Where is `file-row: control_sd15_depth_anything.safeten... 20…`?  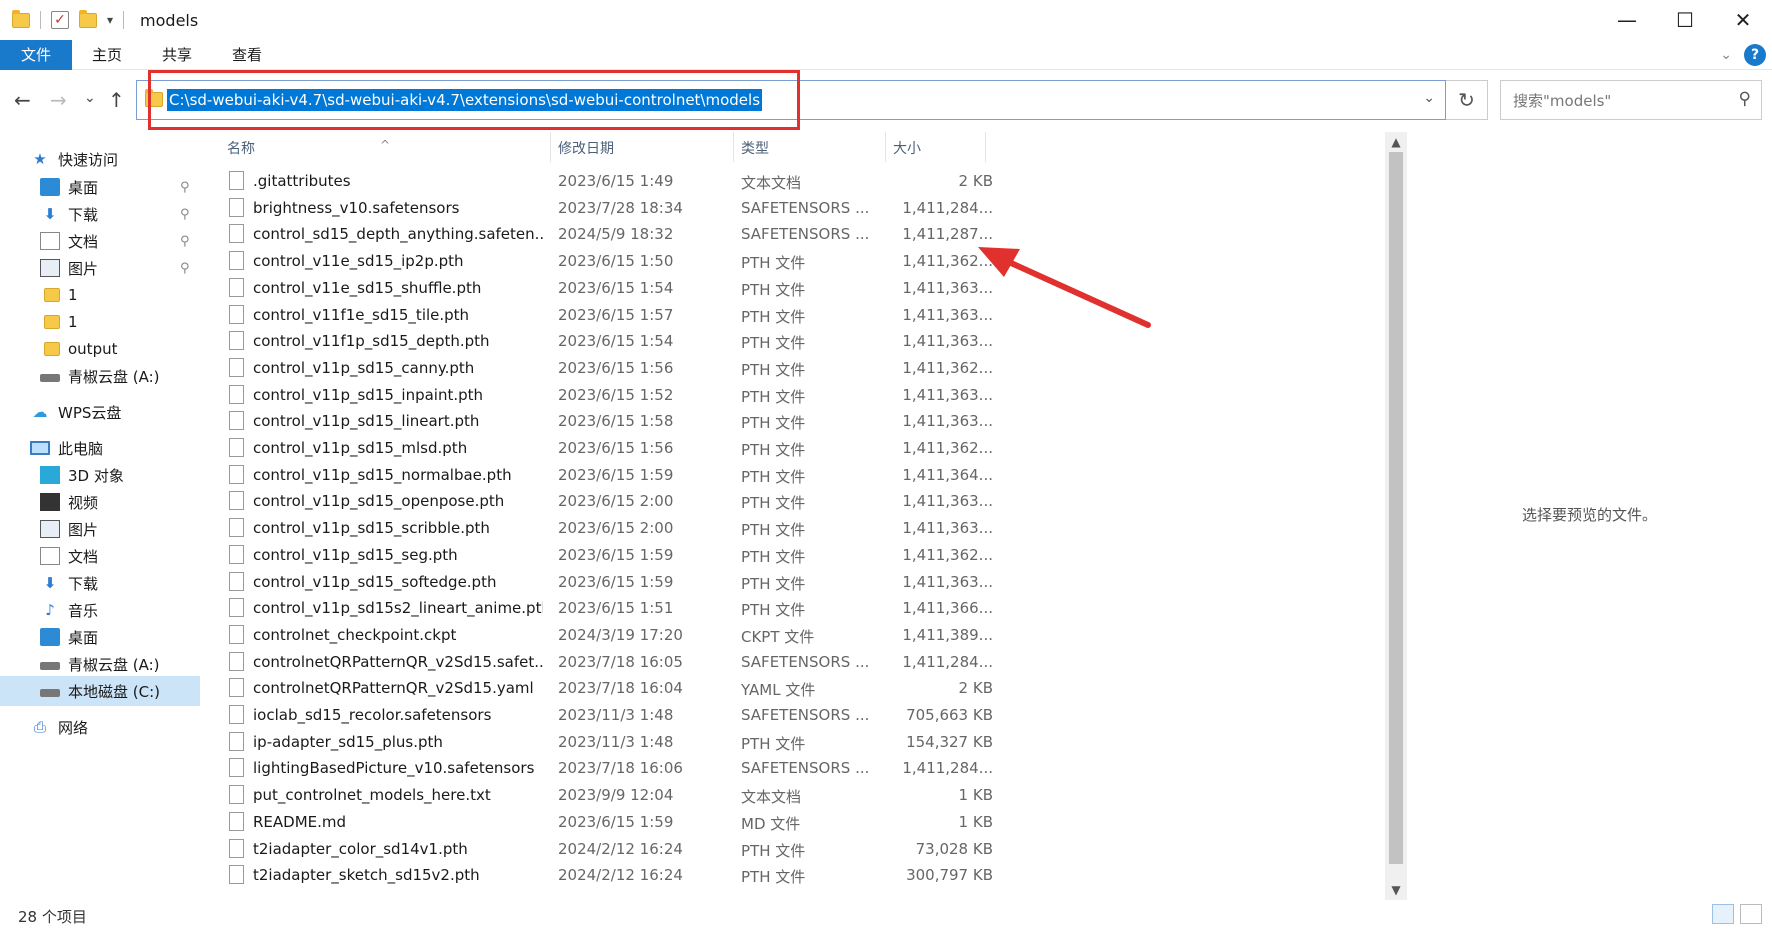
file-row: control_sd15_depth_anything.safeten... 20… is located at coordinates (599, 234).